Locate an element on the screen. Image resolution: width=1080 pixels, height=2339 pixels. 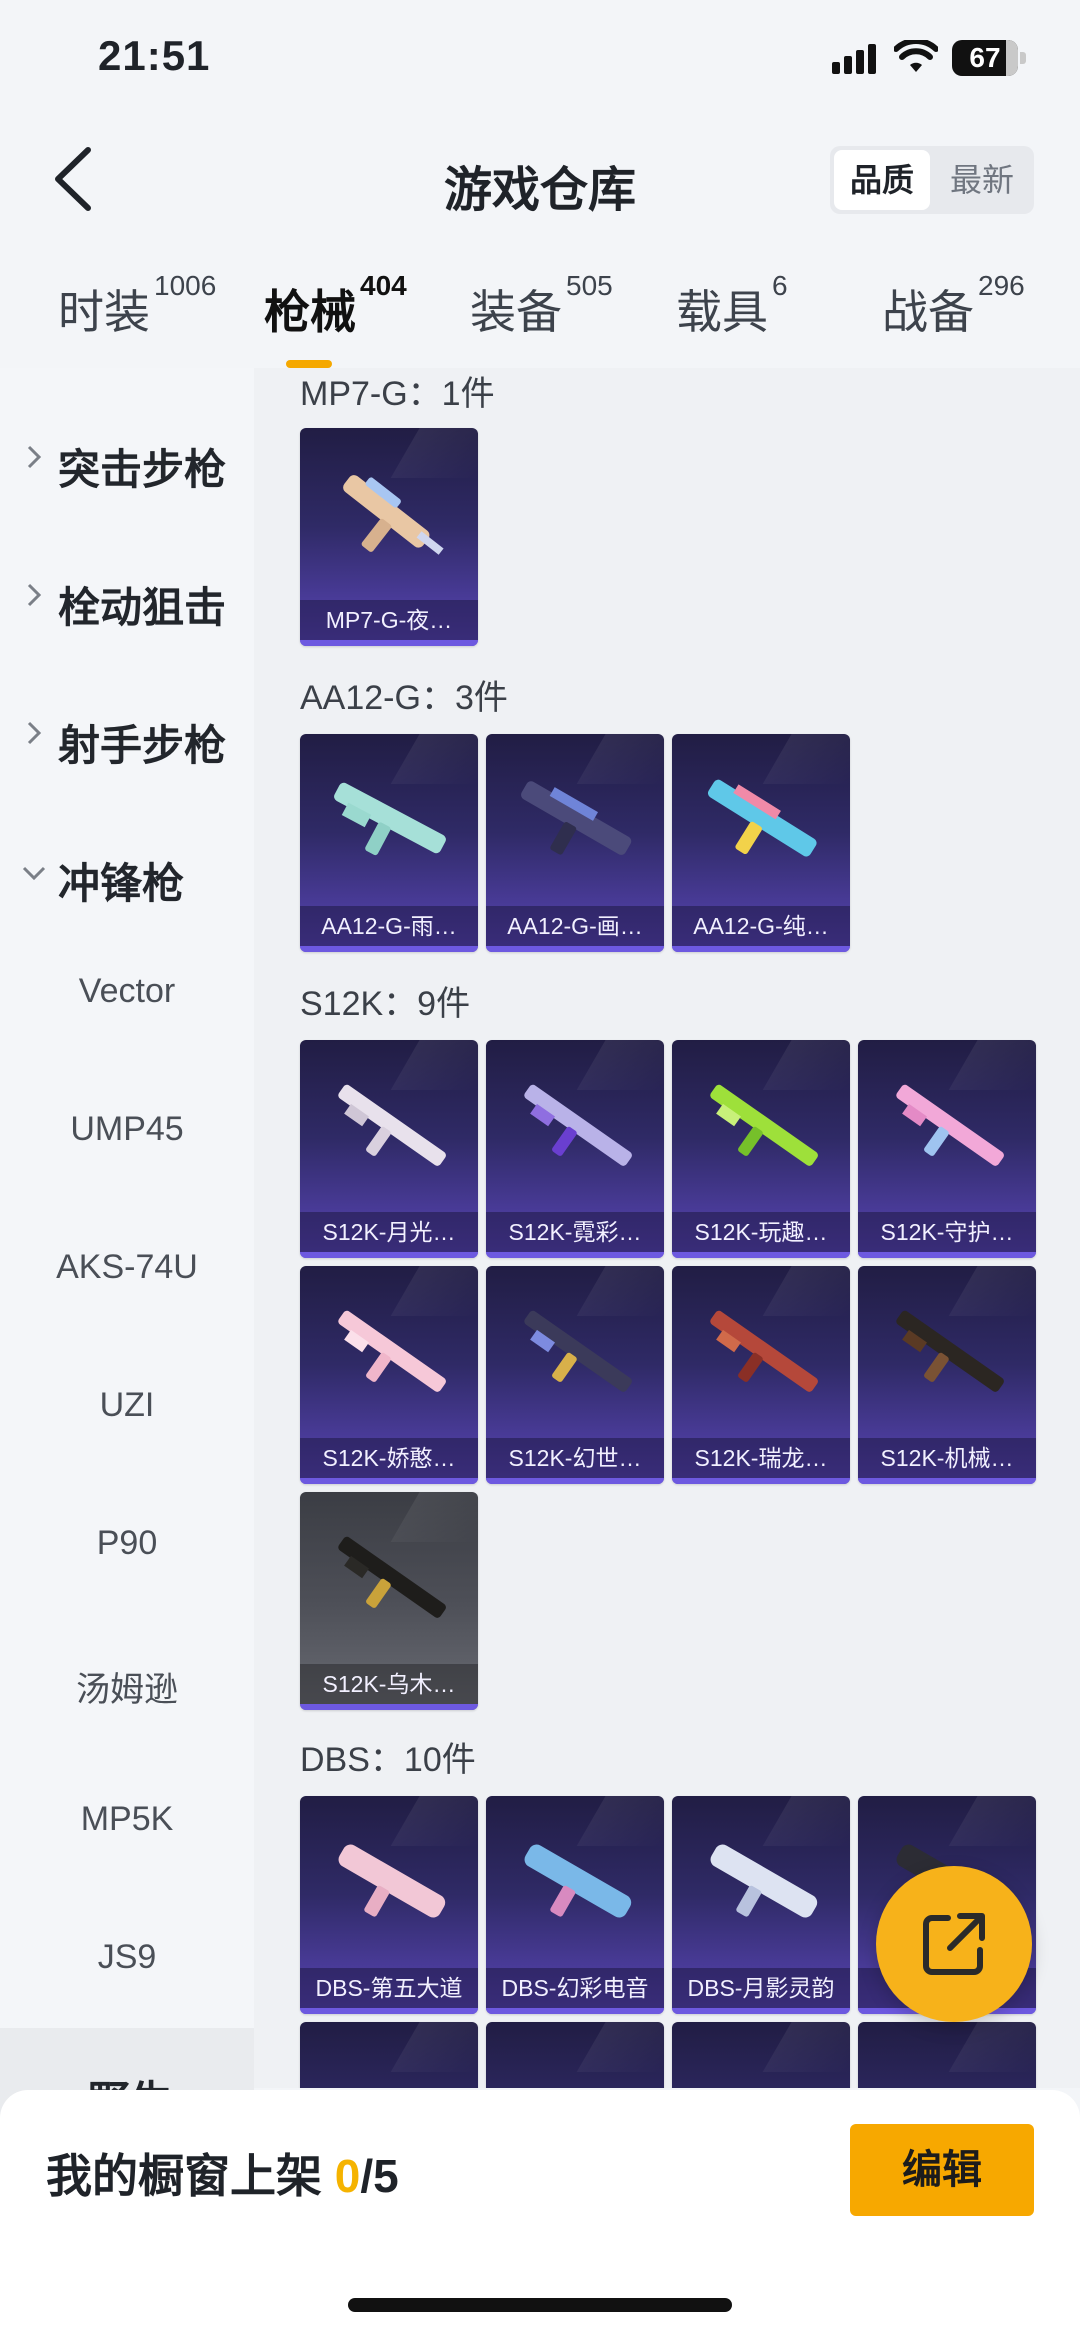
weapon-name: DBS-月影灵韵 is located at coordinates (761, 1988).